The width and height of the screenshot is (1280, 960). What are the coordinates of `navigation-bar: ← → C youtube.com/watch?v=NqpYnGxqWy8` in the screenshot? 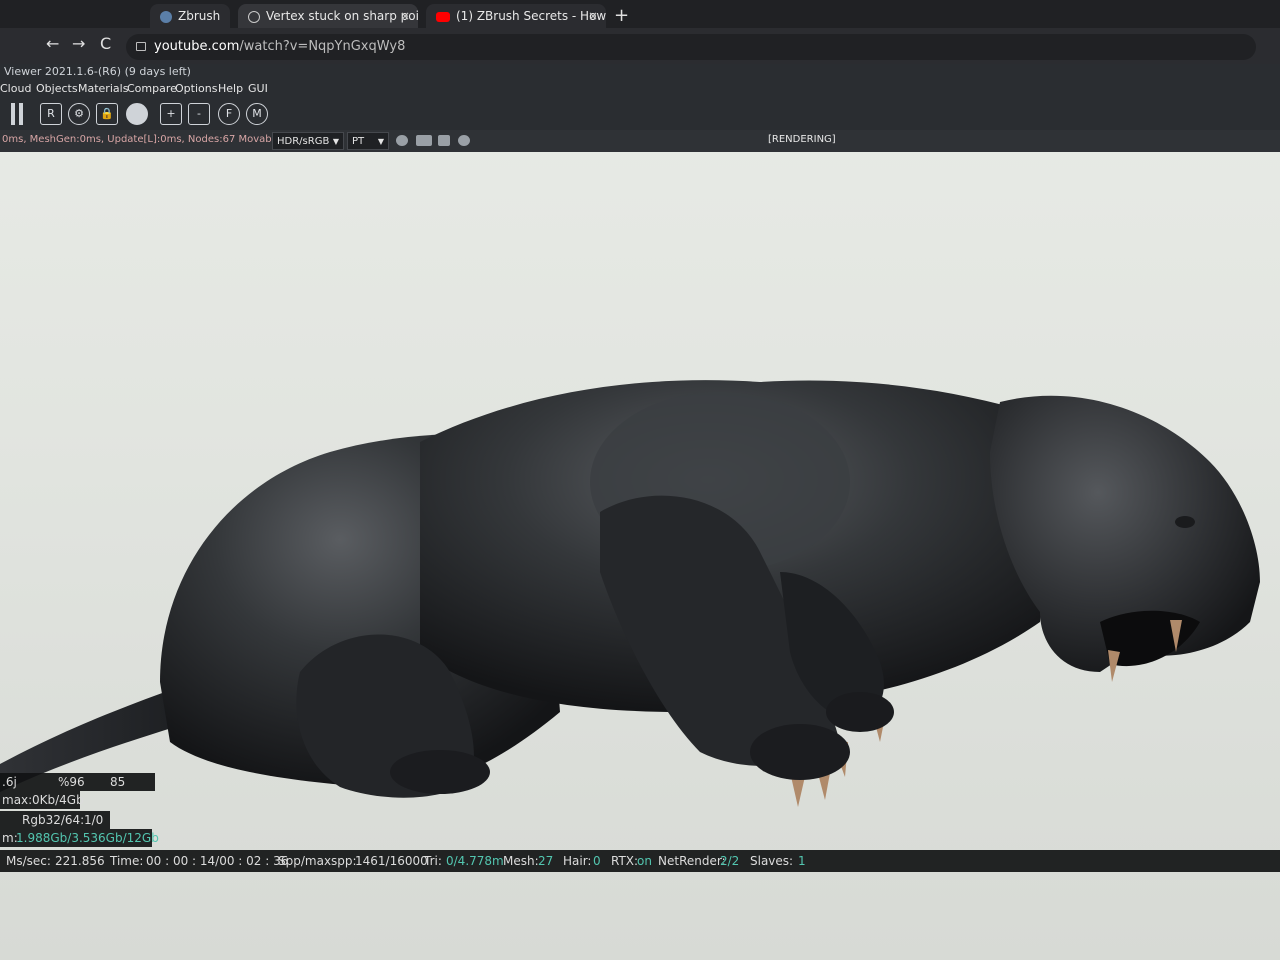 It's located at (640, 46).